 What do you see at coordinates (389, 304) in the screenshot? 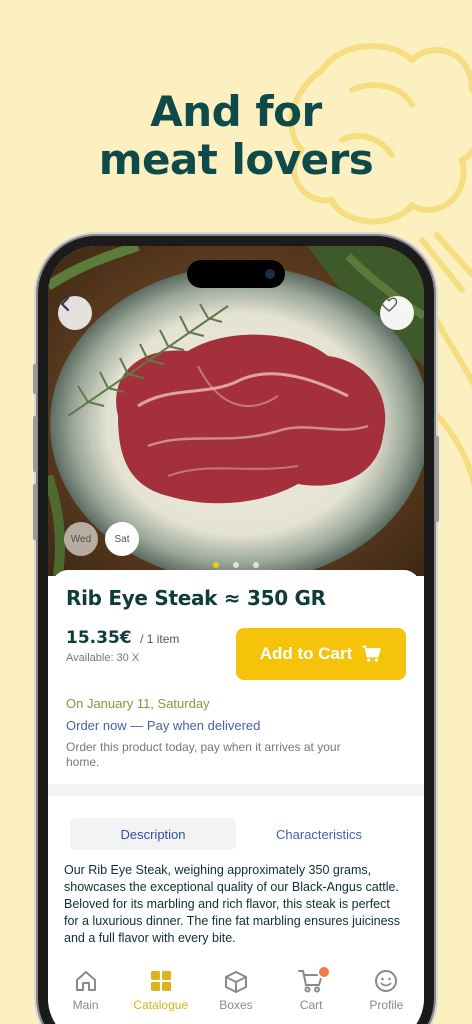
I see `heart-icon` at bounding box center [389, 304].